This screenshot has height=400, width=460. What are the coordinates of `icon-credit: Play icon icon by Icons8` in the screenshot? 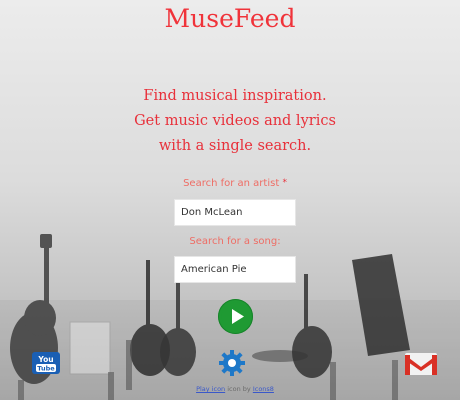 It's located at (230, 389).